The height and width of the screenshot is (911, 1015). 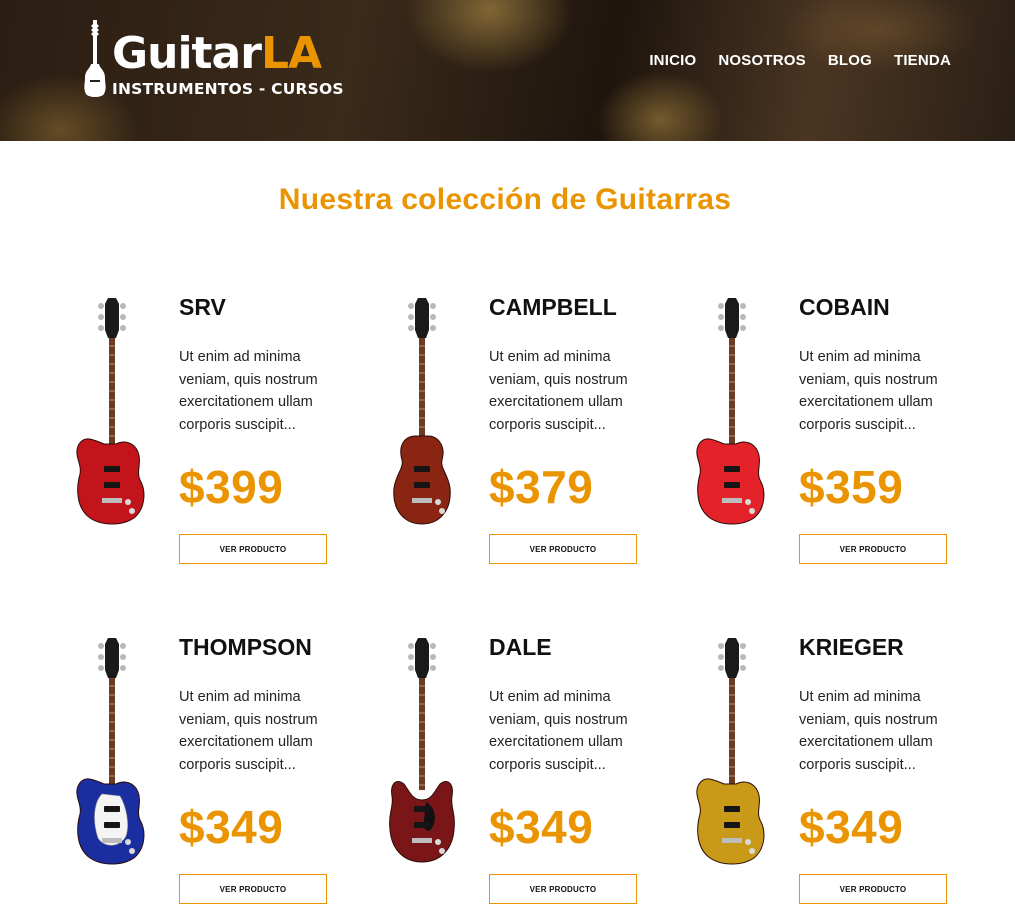 I want to click on nav-link-nosotros: NOSOTROS, so click(x=761, y=60).